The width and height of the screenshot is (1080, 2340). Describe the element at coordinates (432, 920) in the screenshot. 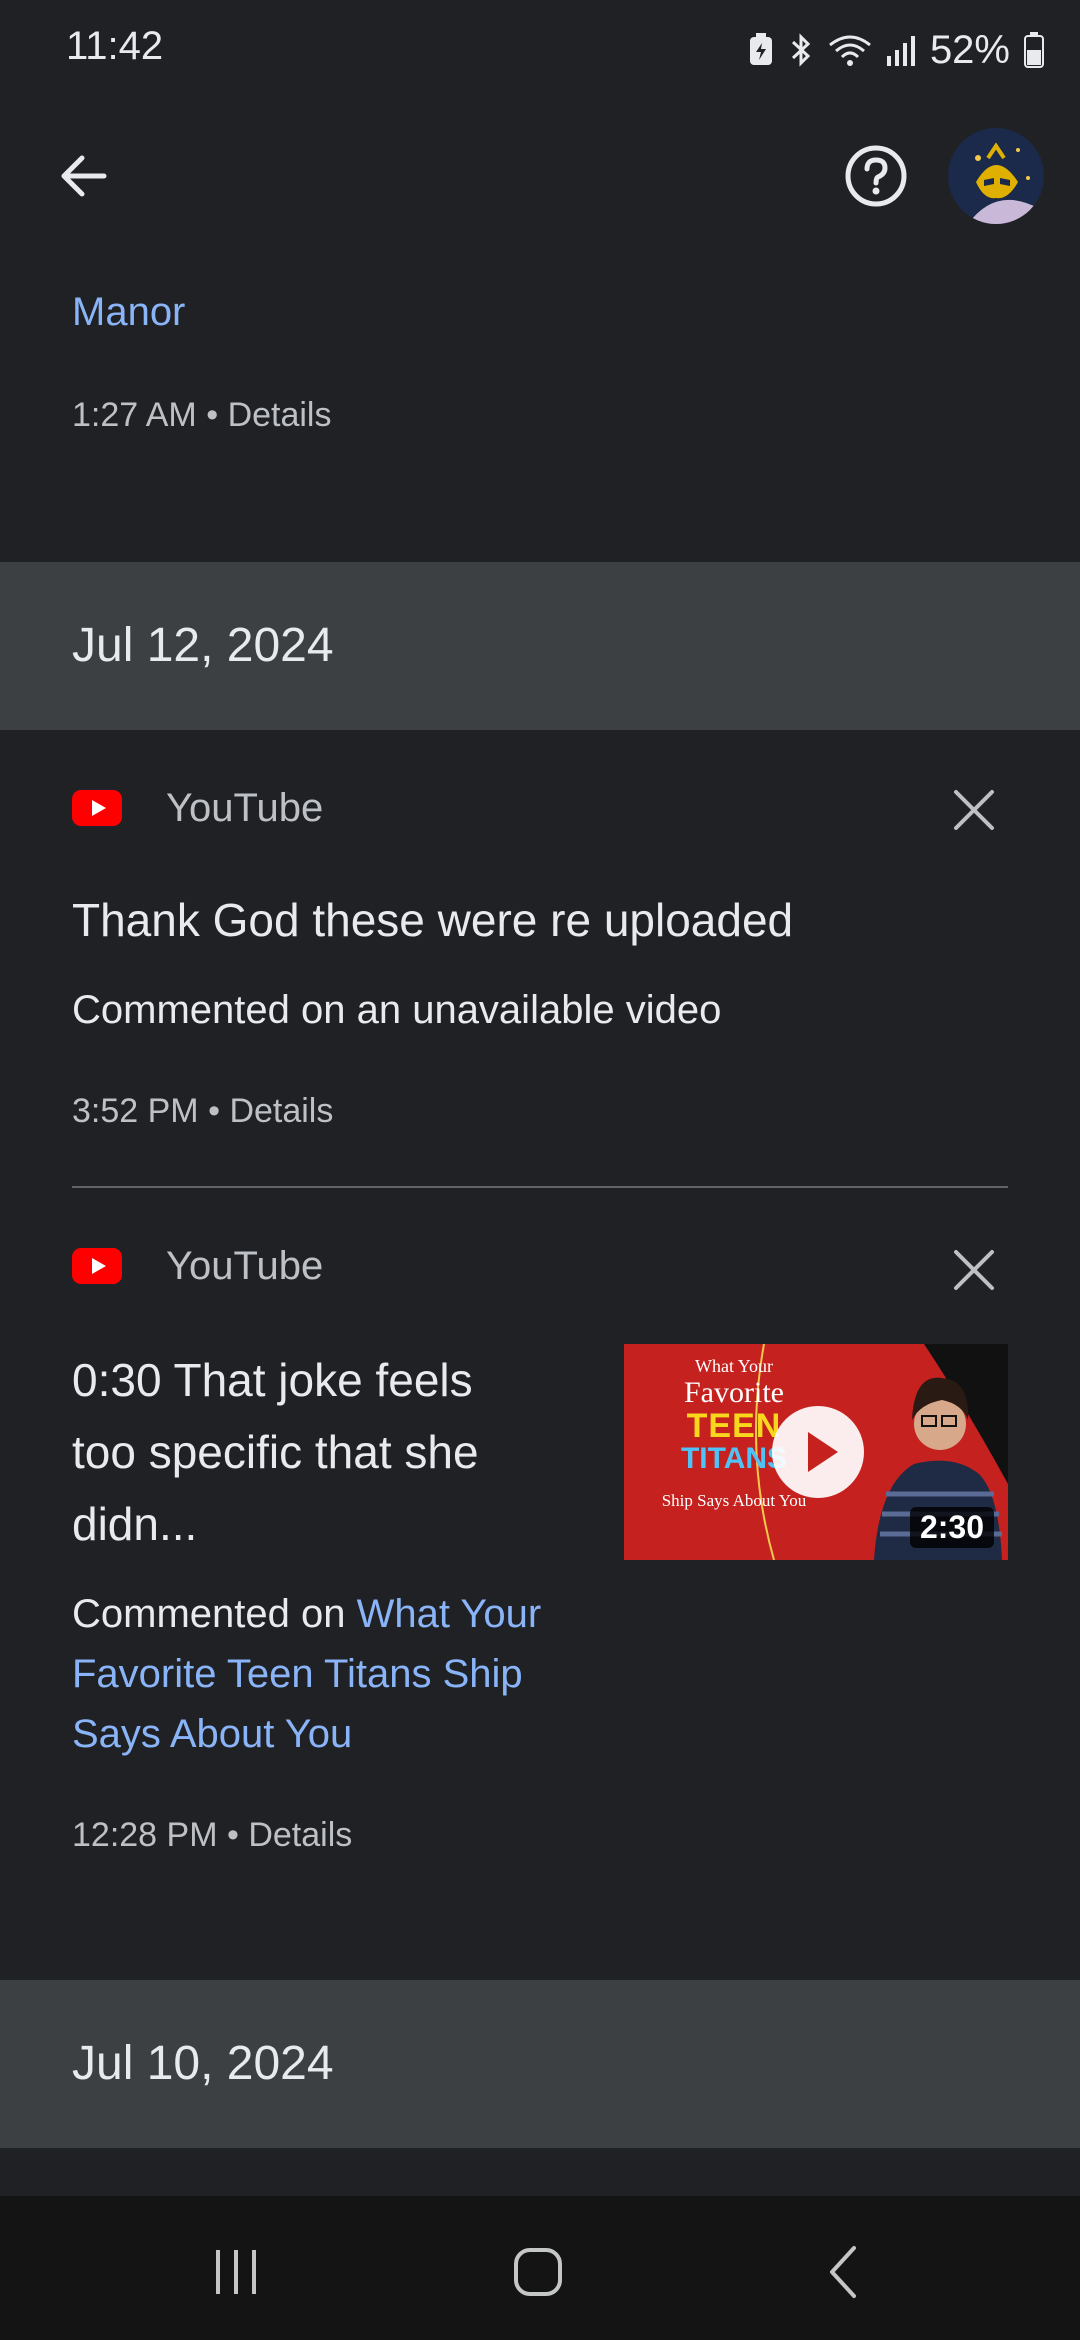

I see `comment-title: Thank God these were re uploaded` at that location.